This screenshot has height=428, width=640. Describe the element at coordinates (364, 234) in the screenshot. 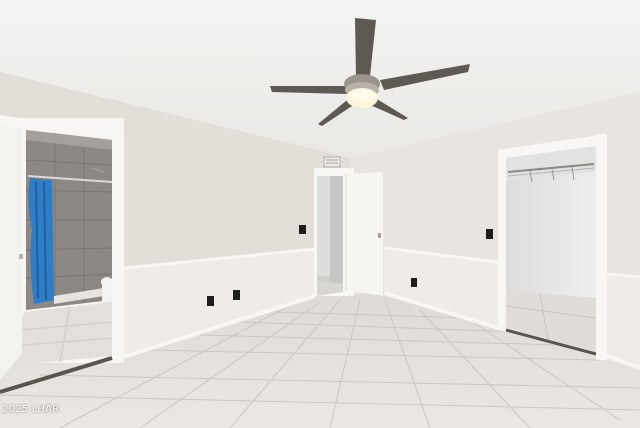

I see `hallway-door` at that location.